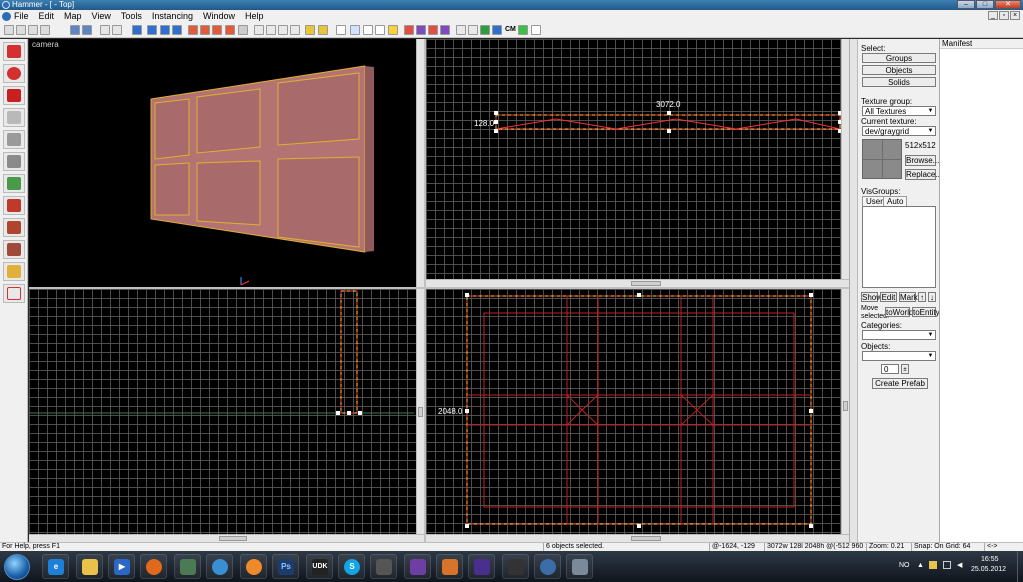 This screenshot has width=1023, height=582. I want to click on taskbar-hammer, so click(579, 566).